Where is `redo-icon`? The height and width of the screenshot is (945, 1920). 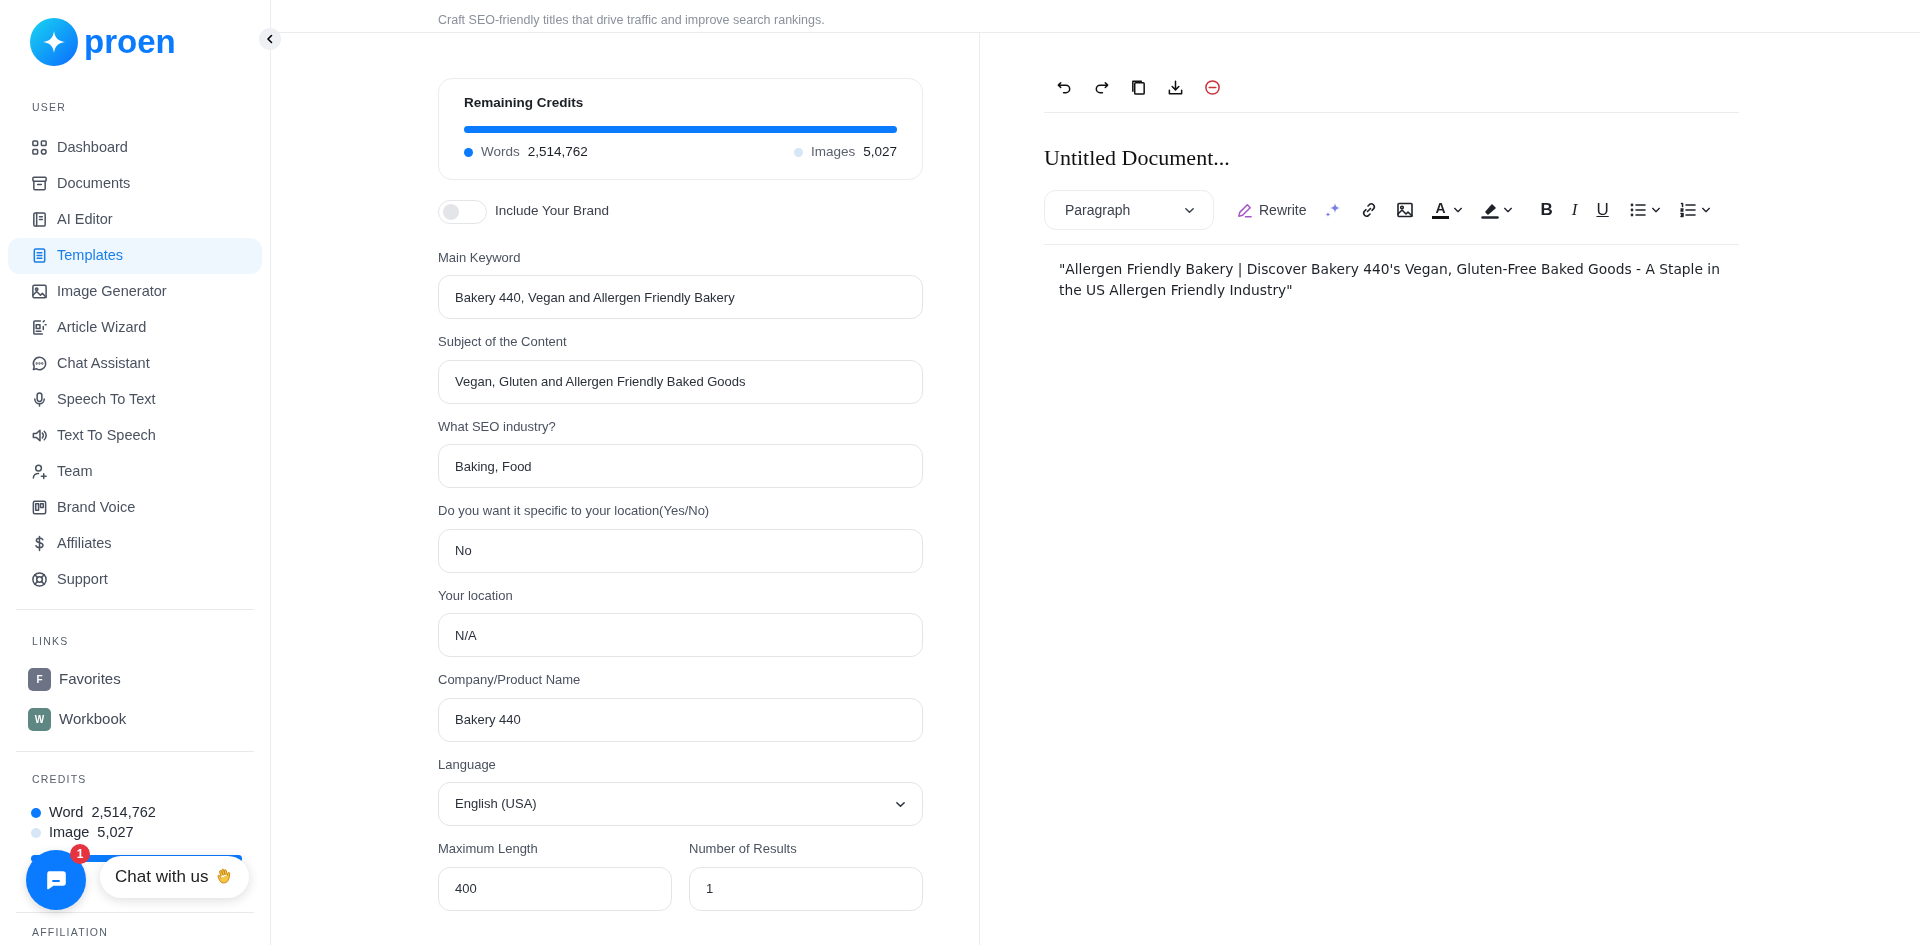
redo-icon is located at coordinates (1101, 87).